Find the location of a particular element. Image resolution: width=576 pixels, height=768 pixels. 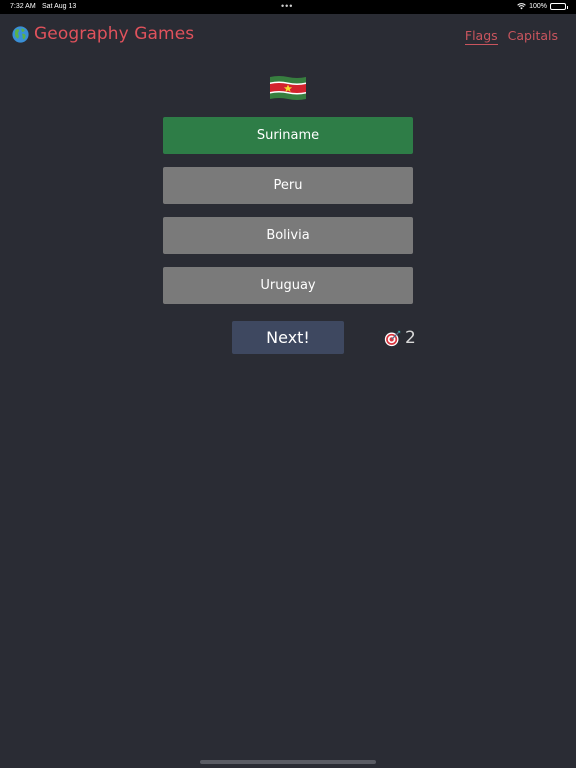

status-bar: 7:32 AM Sat Aug 13 ••• 100% is located at coordinates (288, 7).